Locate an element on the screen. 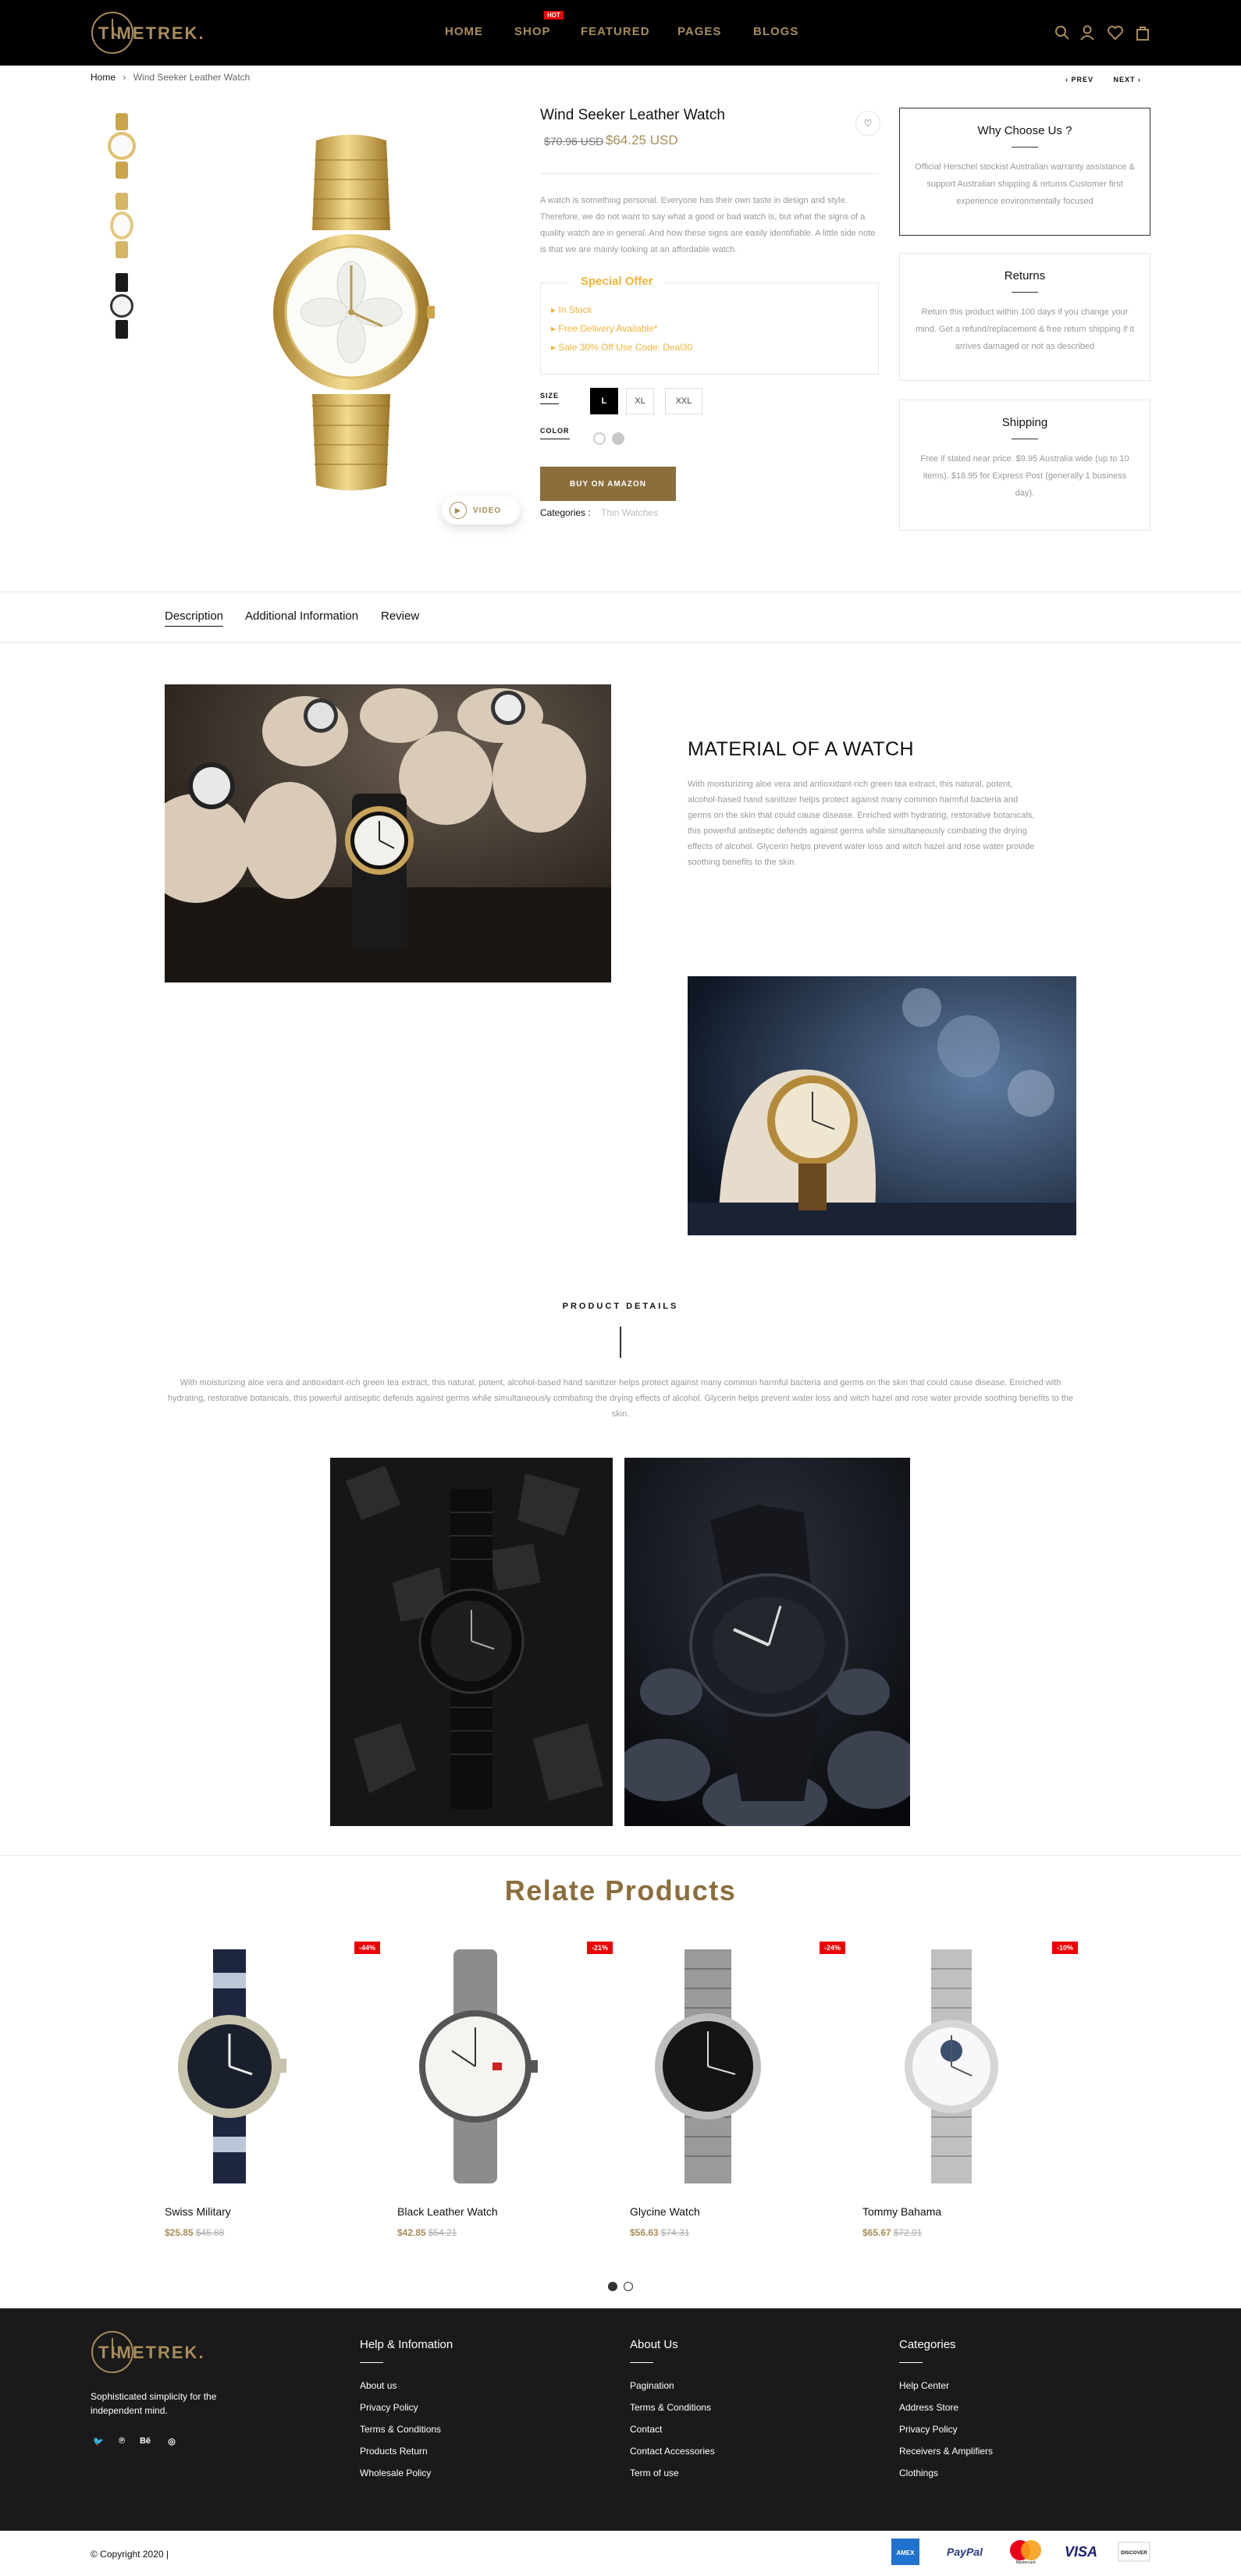 This screenshot has height=2576, width=1241. offer-item: ▸ Sale 30% Off Use Code: Deal30 is located at coordinates (622, 347).